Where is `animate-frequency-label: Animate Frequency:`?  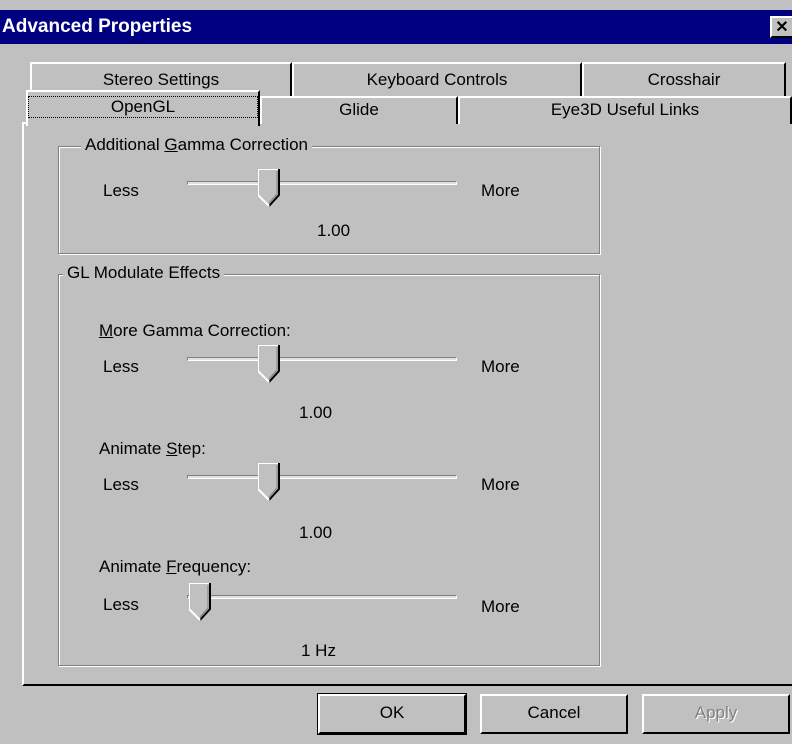 animate-frequency-label: Animate Frequency: is located at coordinates (175, 566).